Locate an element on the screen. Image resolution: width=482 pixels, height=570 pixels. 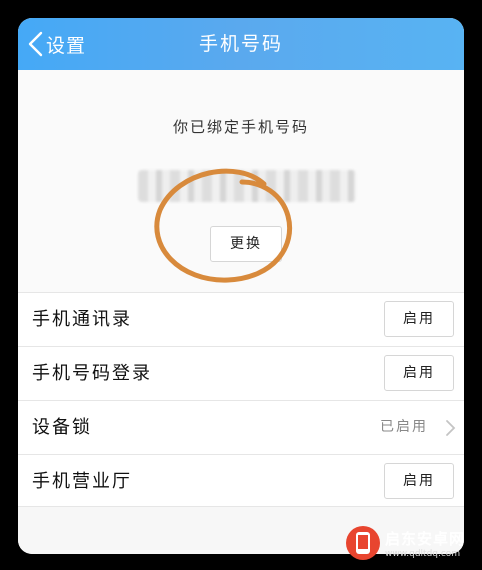
navigation-bar: 设置 手机号码 is located at coordinates (241, 44).